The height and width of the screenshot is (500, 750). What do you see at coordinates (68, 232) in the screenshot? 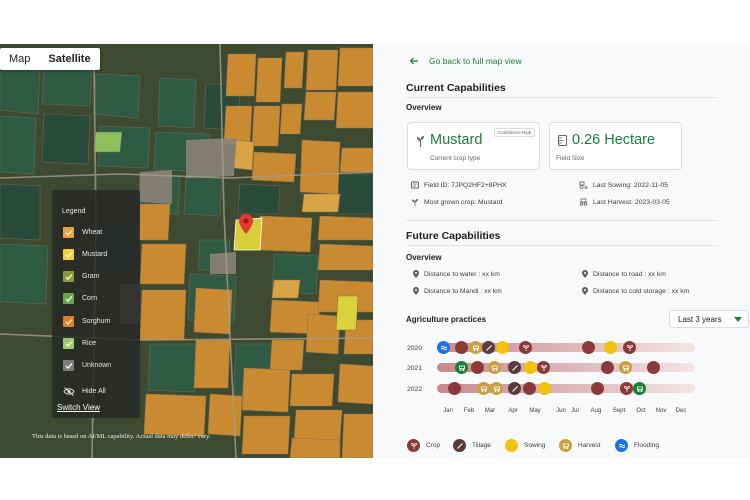
I see `wheat-checkbox` at bounding box center [68, 232].